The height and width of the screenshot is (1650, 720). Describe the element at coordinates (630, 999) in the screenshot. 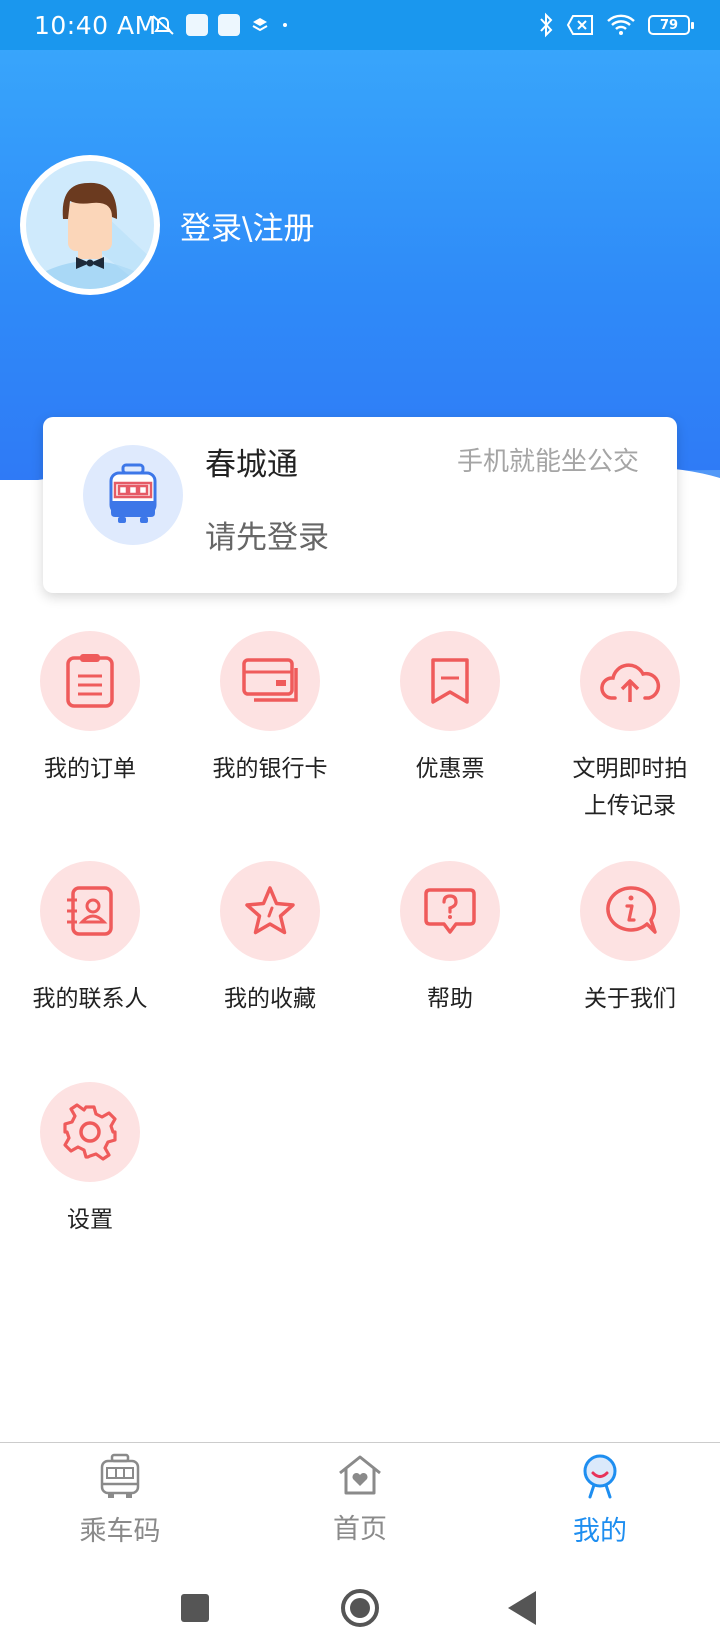

I see `menu-label: 关于我们` at that location.